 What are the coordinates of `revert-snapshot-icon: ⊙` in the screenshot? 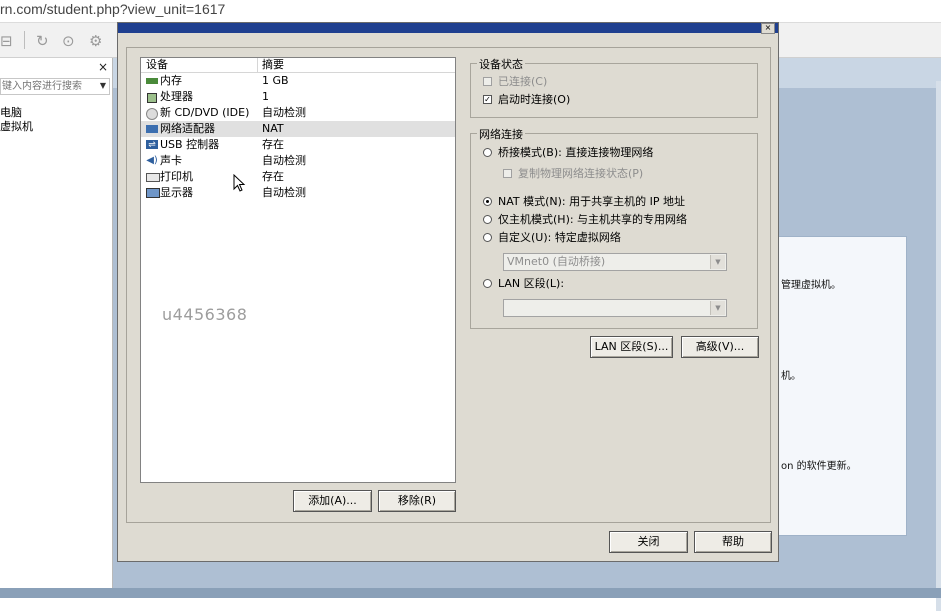 It's located at (68, 41).